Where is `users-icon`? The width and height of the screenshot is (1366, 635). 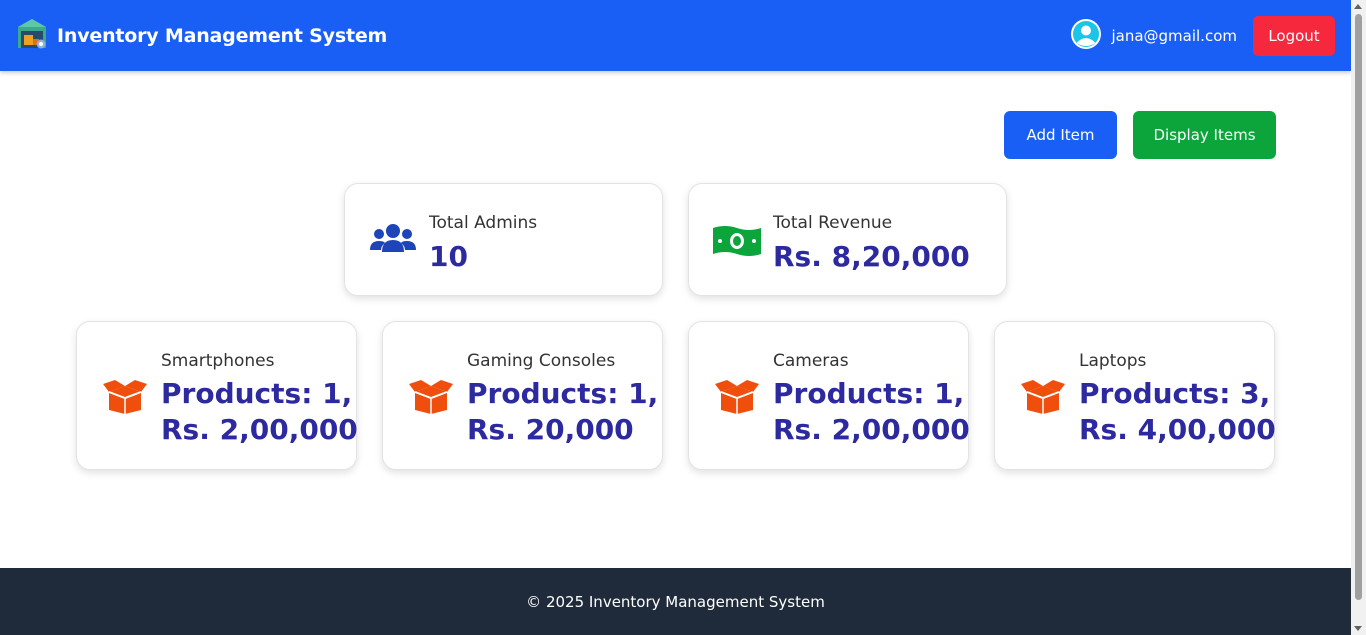 users-icon is located at coordinates (393, 242).